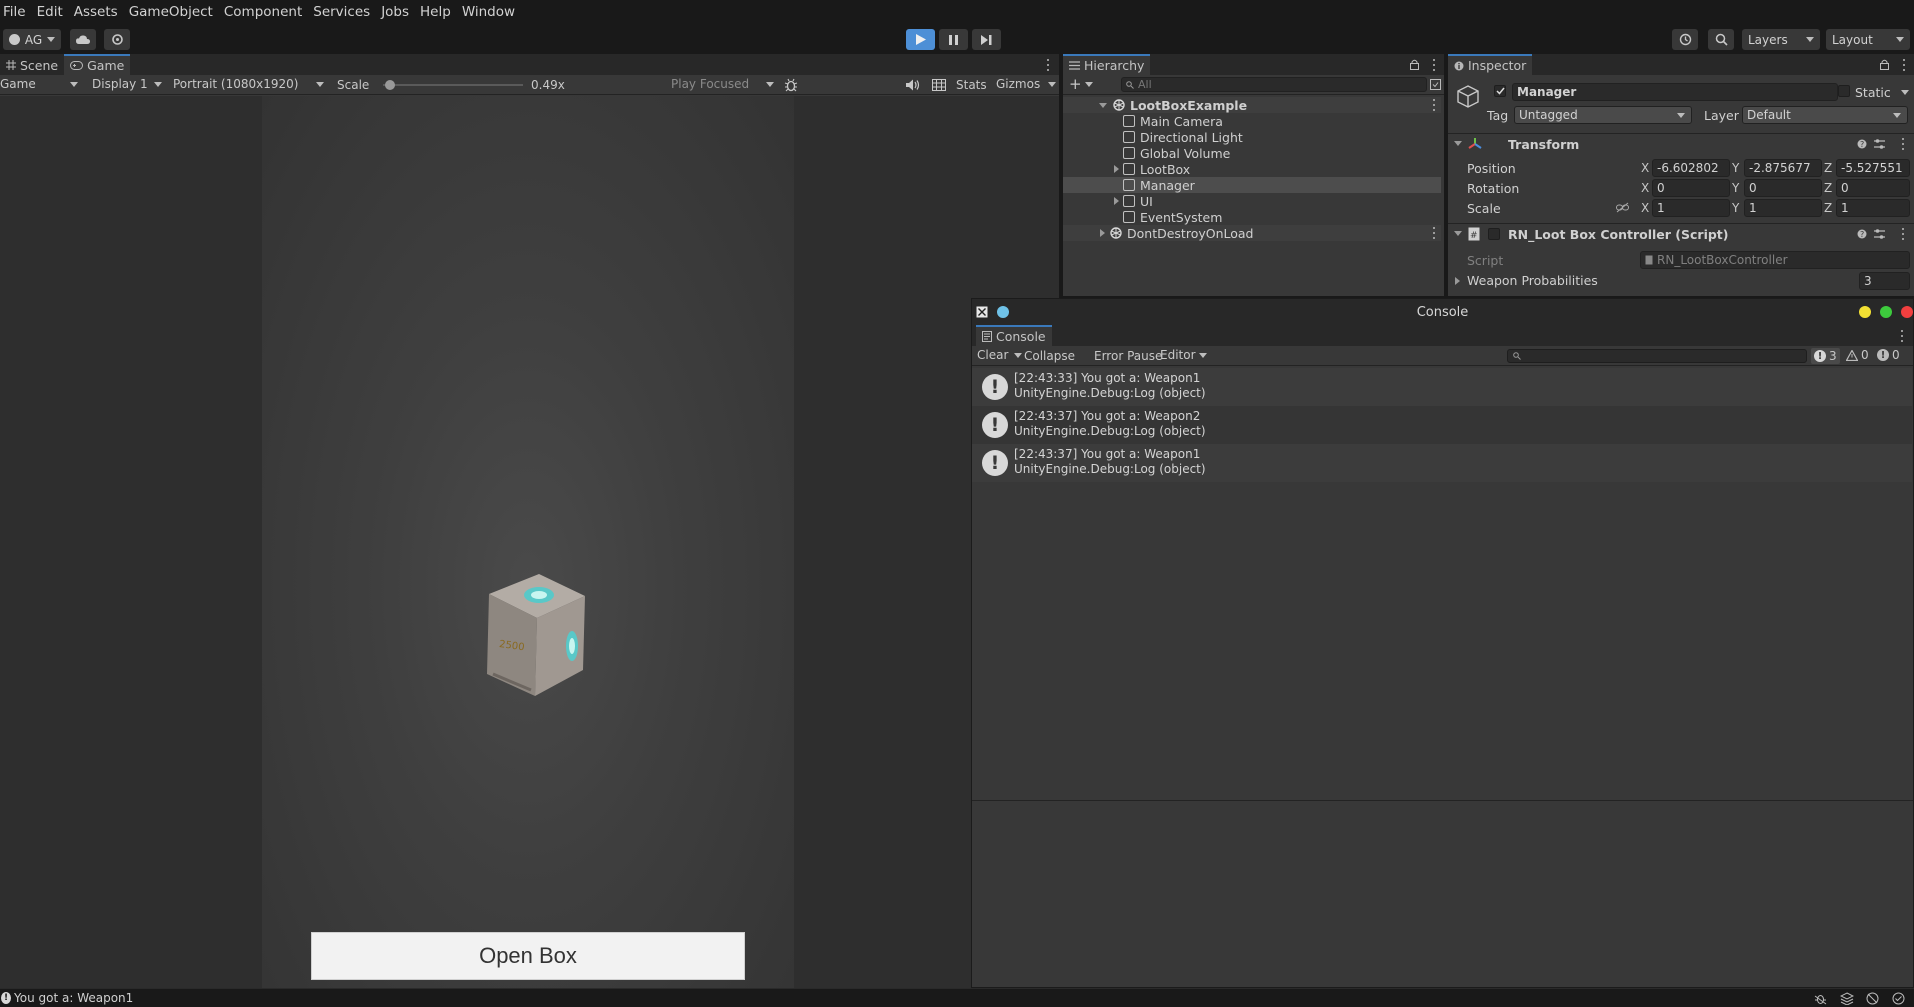 The height and width of the screenshot is (1007, 1914). What do you see at coordinates (971, 85) in the screenshot?
I see `stats-button: Stats` at bounding box center [971, 85].